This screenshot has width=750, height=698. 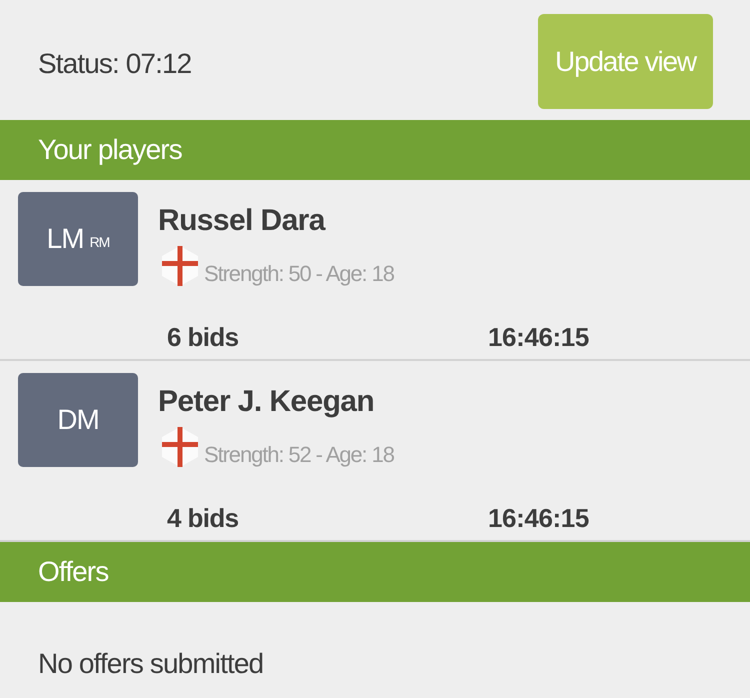 I want to click on bid-count: 4 bids, so click(x=203, y=518).